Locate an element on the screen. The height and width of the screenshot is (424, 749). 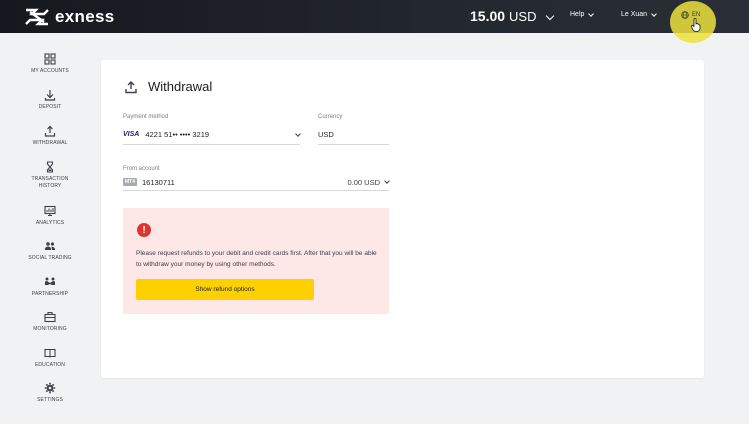
withdrawal-header: Withdrawal is located at coordinates (168, 86).